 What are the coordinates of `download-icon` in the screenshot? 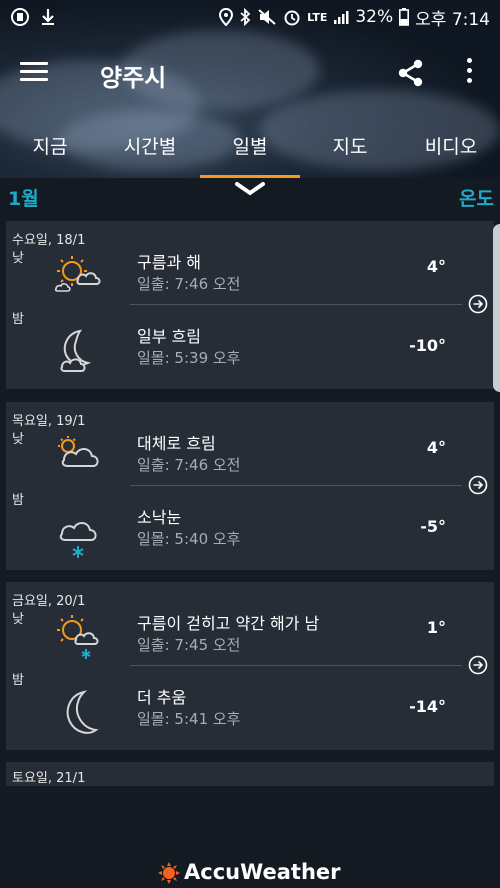 It's located at (48, 17).